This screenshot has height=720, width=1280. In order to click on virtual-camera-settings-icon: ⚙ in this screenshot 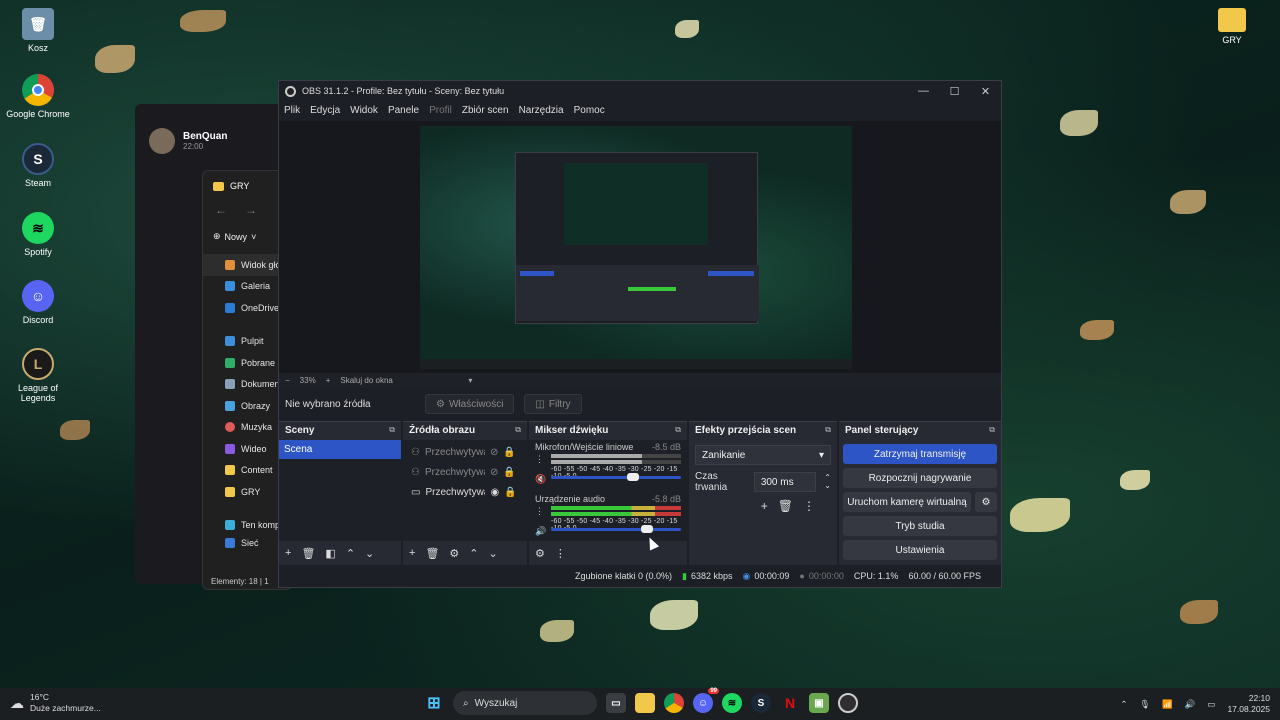, I will do `click(986, 502)`.